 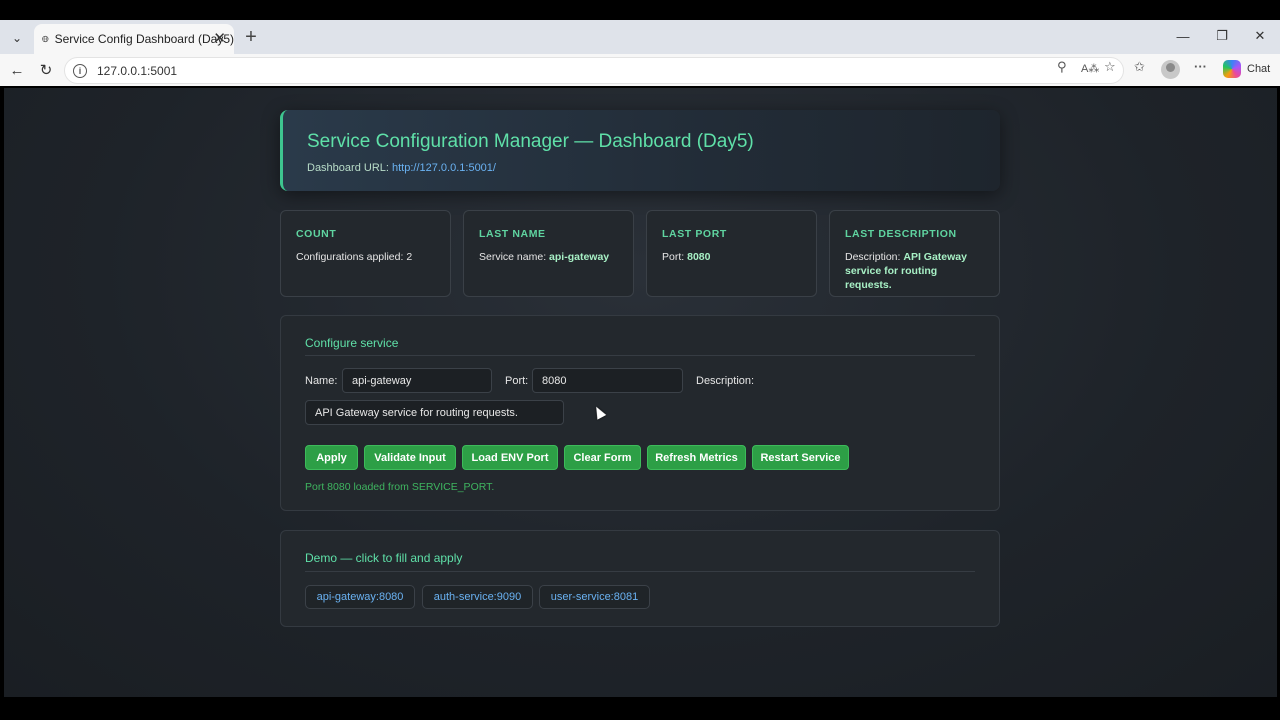 What do you see at coordinates (517, 381) in the screenshot?
I see `port-label: Port:` at bounding box center [517, 381].